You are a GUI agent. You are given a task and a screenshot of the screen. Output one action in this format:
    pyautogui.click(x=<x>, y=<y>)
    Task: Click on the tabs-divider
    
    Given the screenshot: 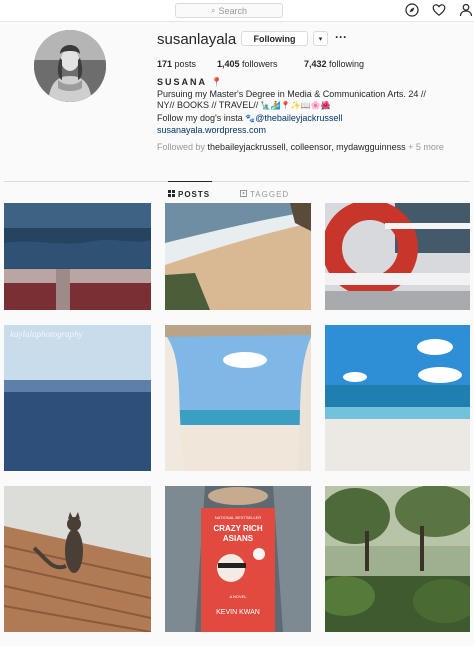 What is the action you would take?
    pyautogui.click(x=237, y=181)
    